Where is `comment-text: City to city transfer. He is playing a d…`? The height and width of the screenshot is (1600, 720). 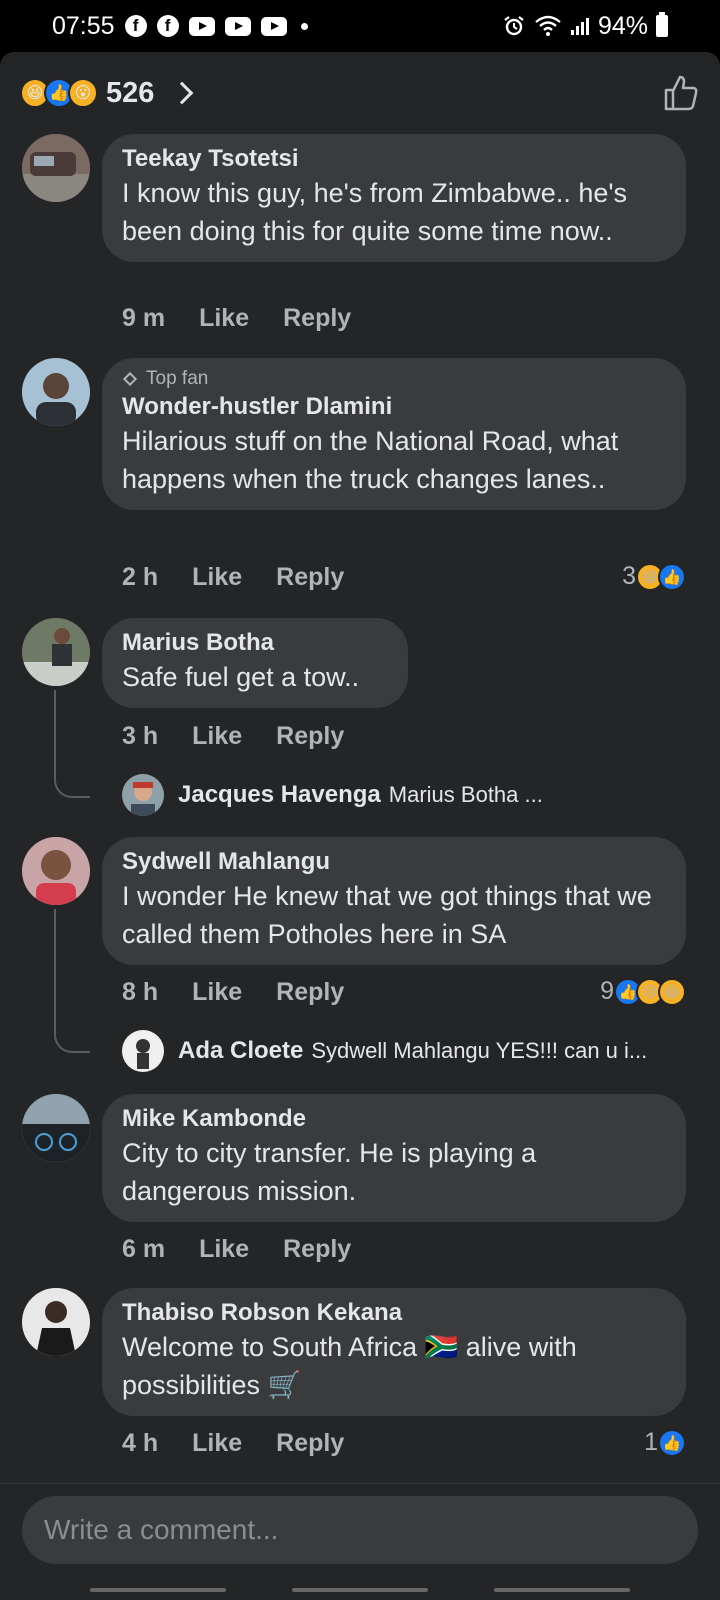 comment-text: City to city transfer. He is playing a d… is located at coordinates (329, 1172).